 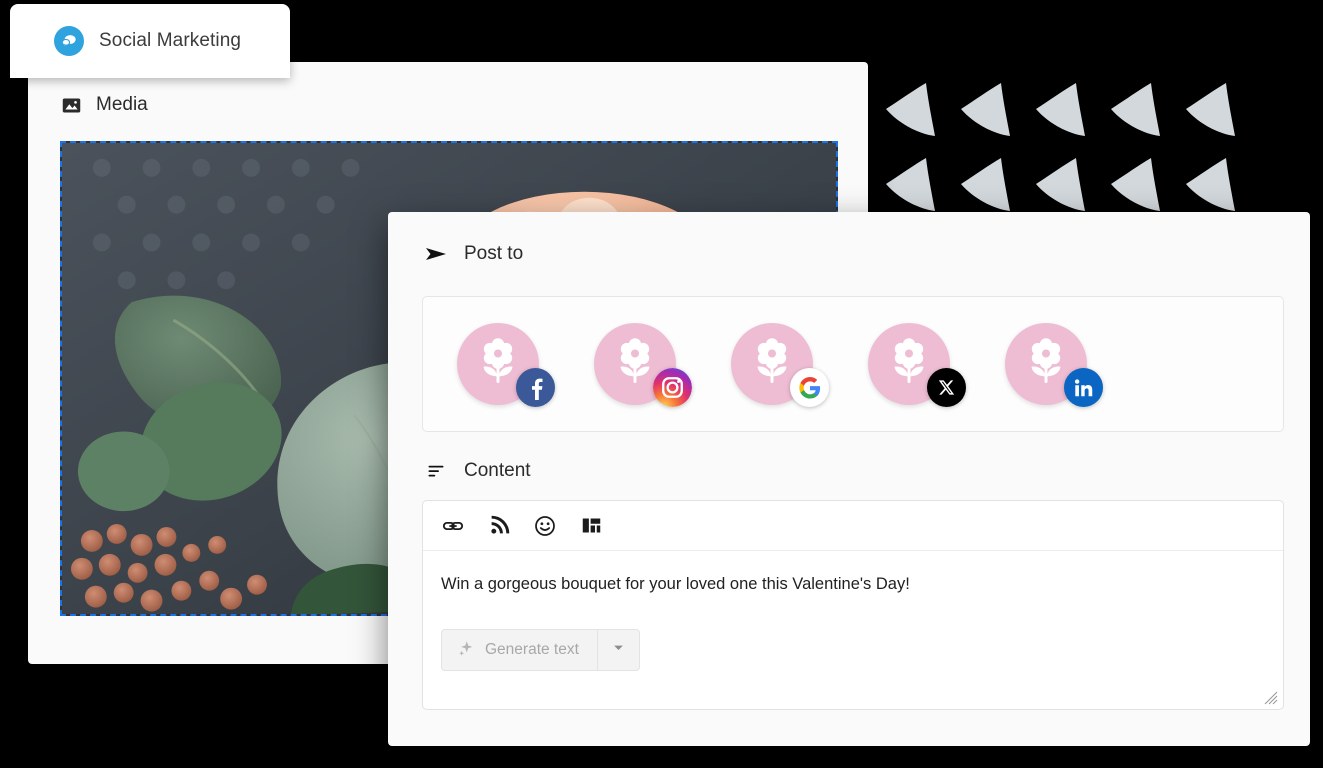 What do you see at coordinates (1054, 365) in the screenshot?
I see `account-linkedin` at bounding box center [1054, 365].